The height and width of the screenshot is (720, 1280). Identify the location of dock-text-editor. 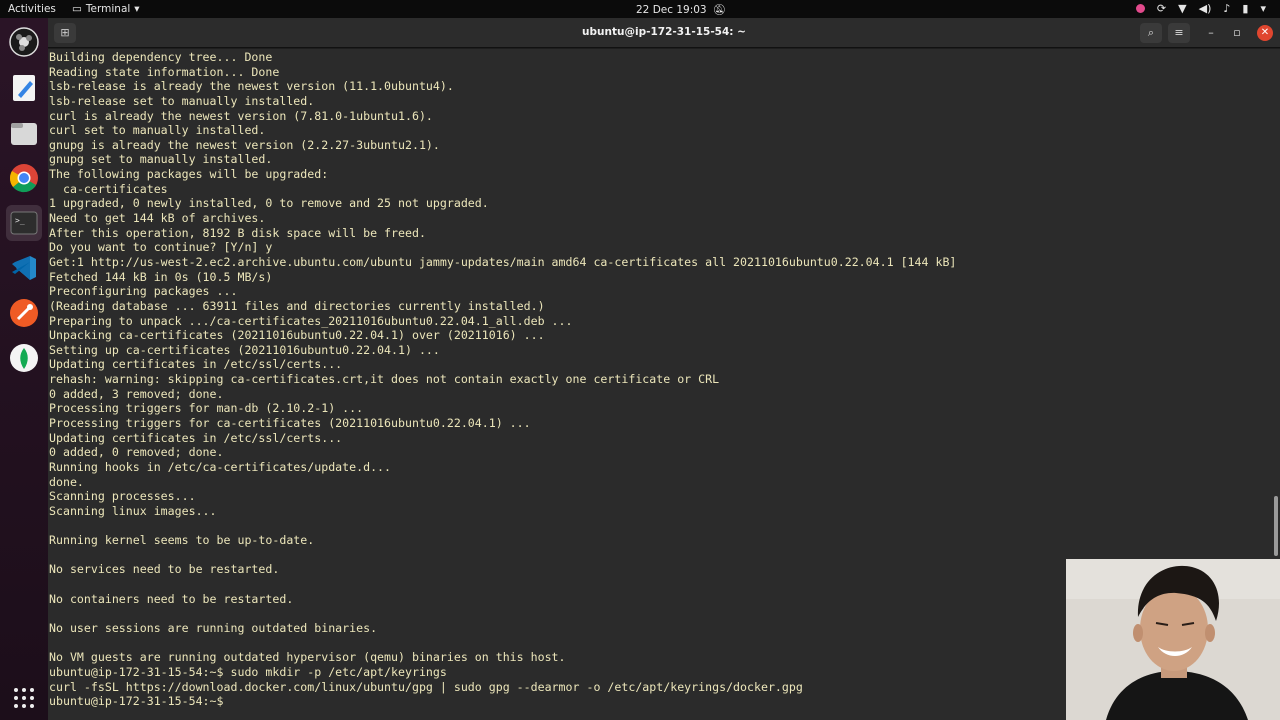
(24, 88).